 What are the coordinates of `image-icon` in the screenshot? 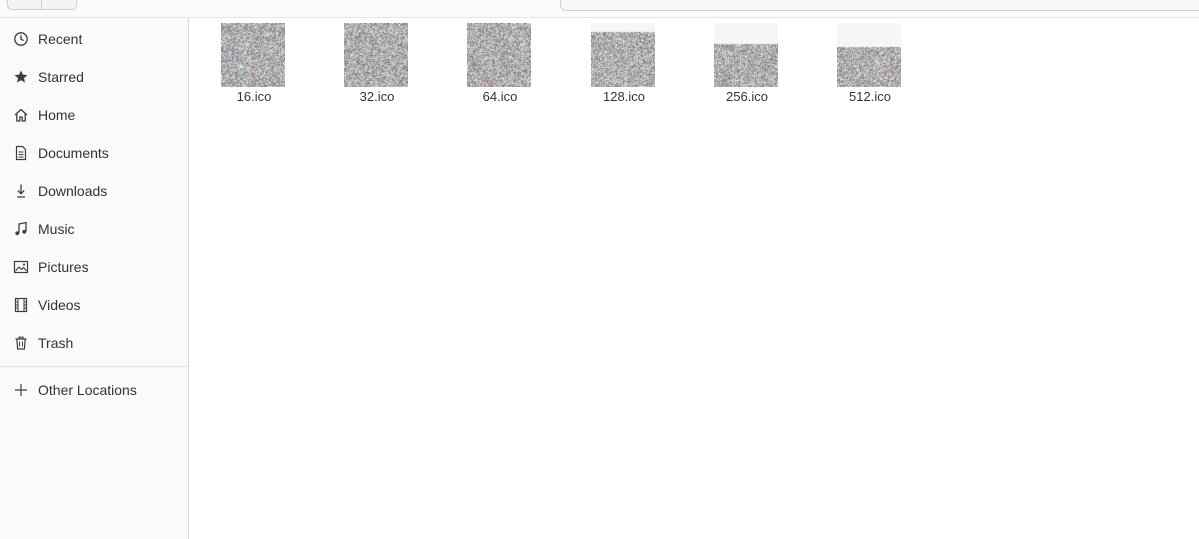 It's located at (21, 267).